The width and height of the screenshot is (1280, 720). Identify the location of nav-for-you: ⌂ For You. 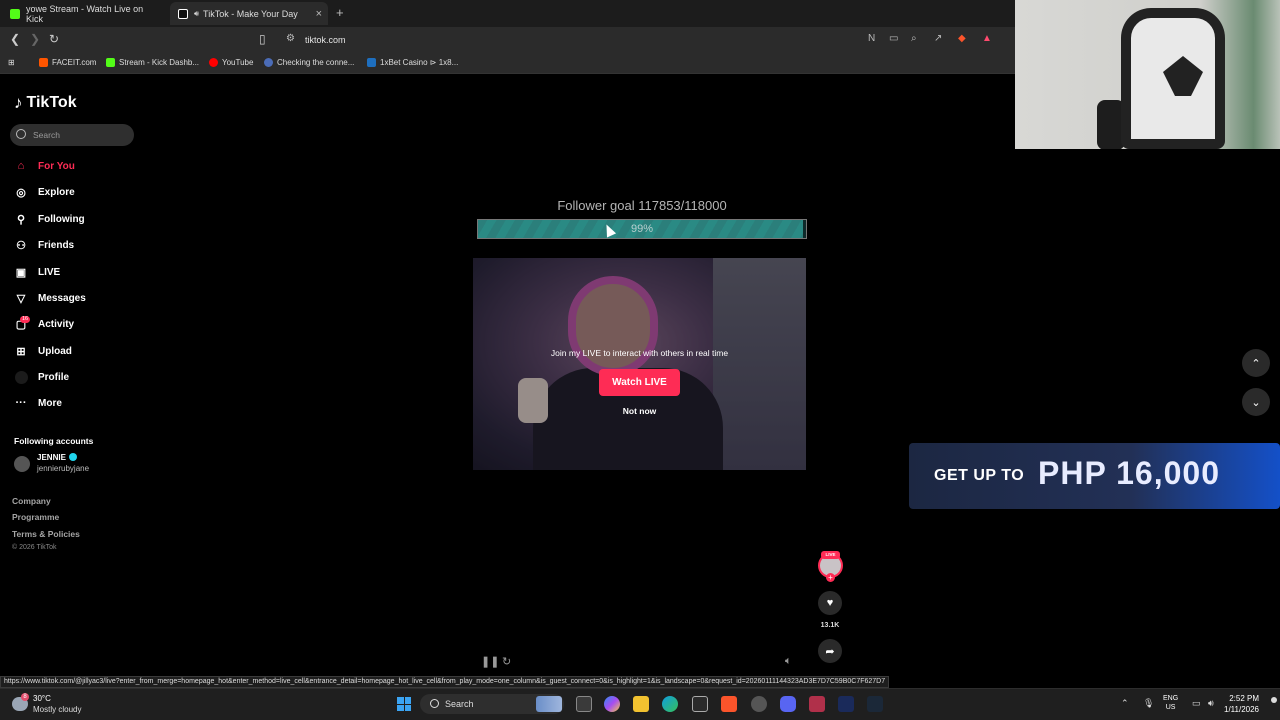
(44, 166).